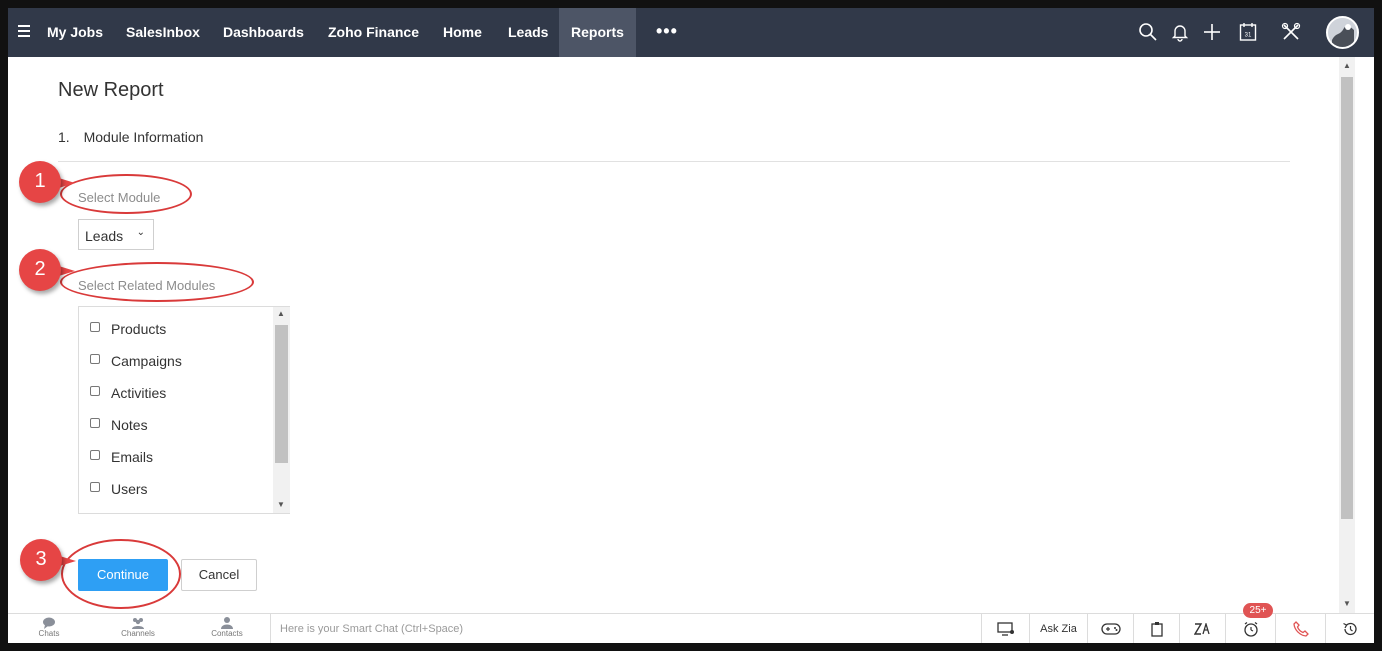  What do you see at coordinates (129, 489) in the screenshot?
I see `related-module-label: Users` at bounding box center [129, 489].